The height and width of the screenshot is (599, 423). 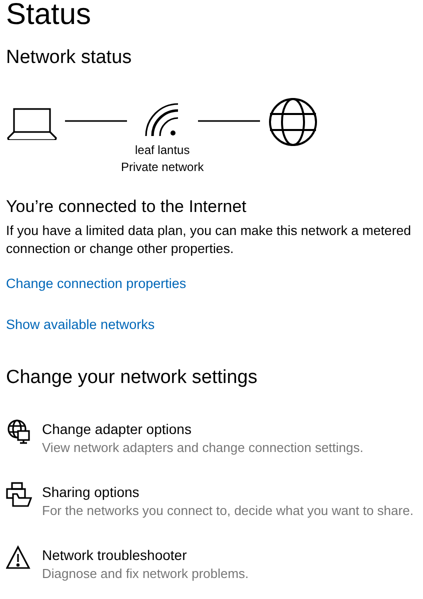 What do you see at coordinates (114, 555) in the screenshot?
I see `setting-link: Network troubleshooter` at bounding box center [114, 555].